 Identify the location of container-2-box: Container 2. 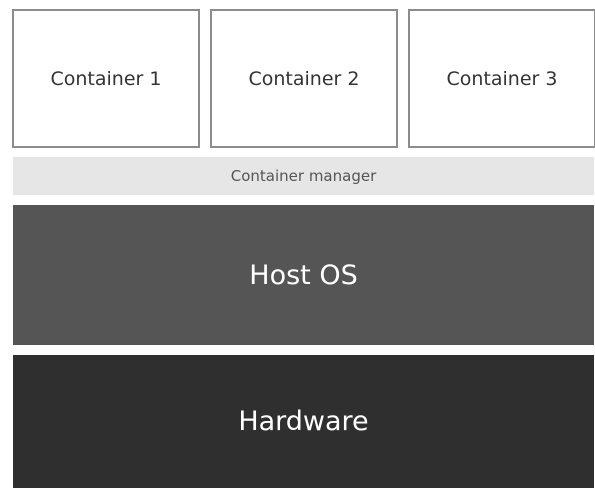
(304, 78).